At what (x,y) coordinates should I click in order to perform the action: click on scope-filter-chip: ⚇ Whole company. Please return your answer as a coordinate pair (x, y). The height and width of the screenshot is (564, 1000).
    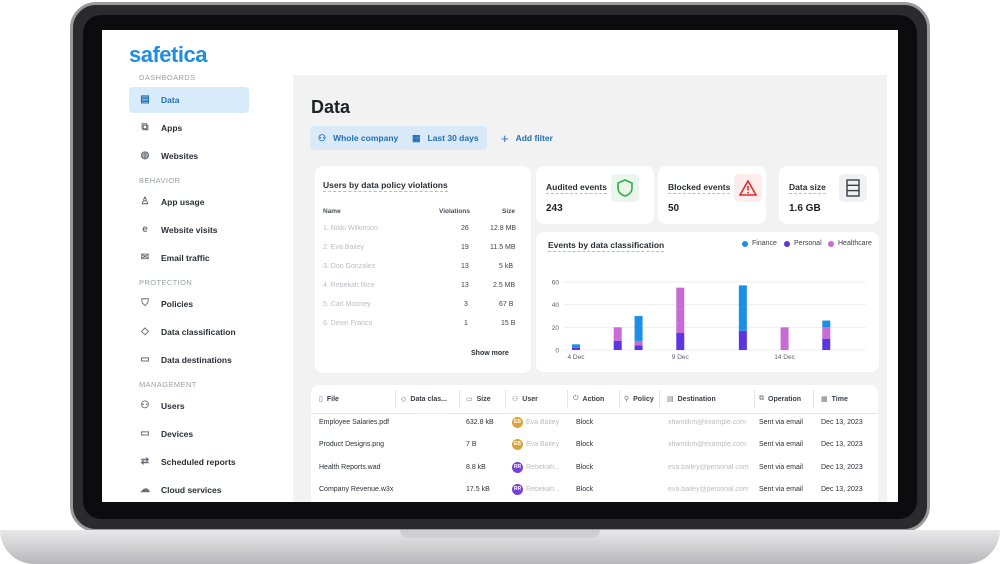
    Looking at the image, I should click on (358, 138).